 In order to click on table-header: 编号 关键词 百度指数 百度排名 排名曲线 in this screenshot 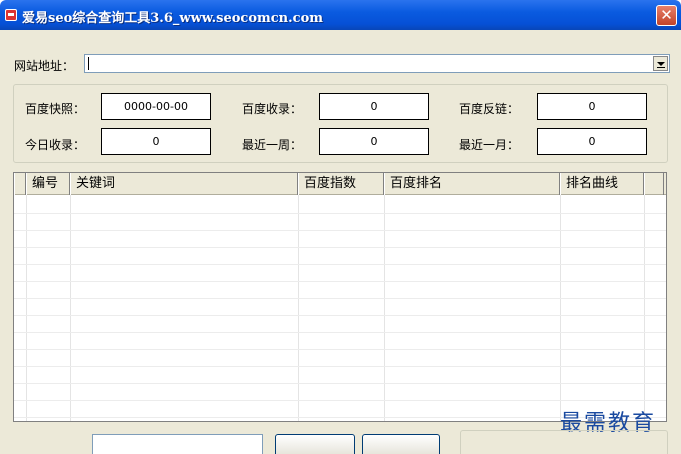, I will do `click(340, 184)`.